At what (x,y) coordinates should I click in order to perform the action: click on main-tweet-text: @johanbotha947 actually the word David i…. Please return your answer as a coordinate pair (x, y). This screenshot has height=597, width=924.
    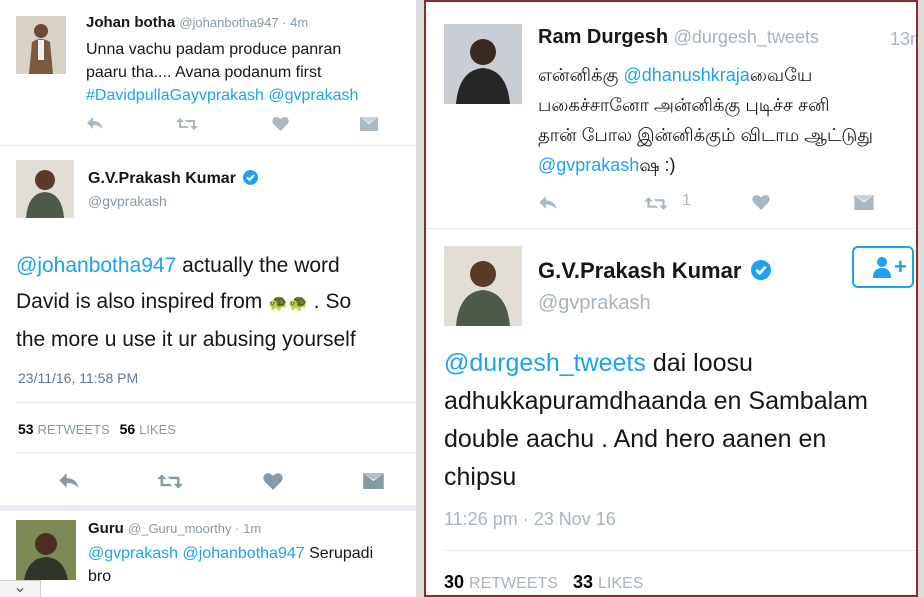
    Looking at the image, I should click on (214, 303).